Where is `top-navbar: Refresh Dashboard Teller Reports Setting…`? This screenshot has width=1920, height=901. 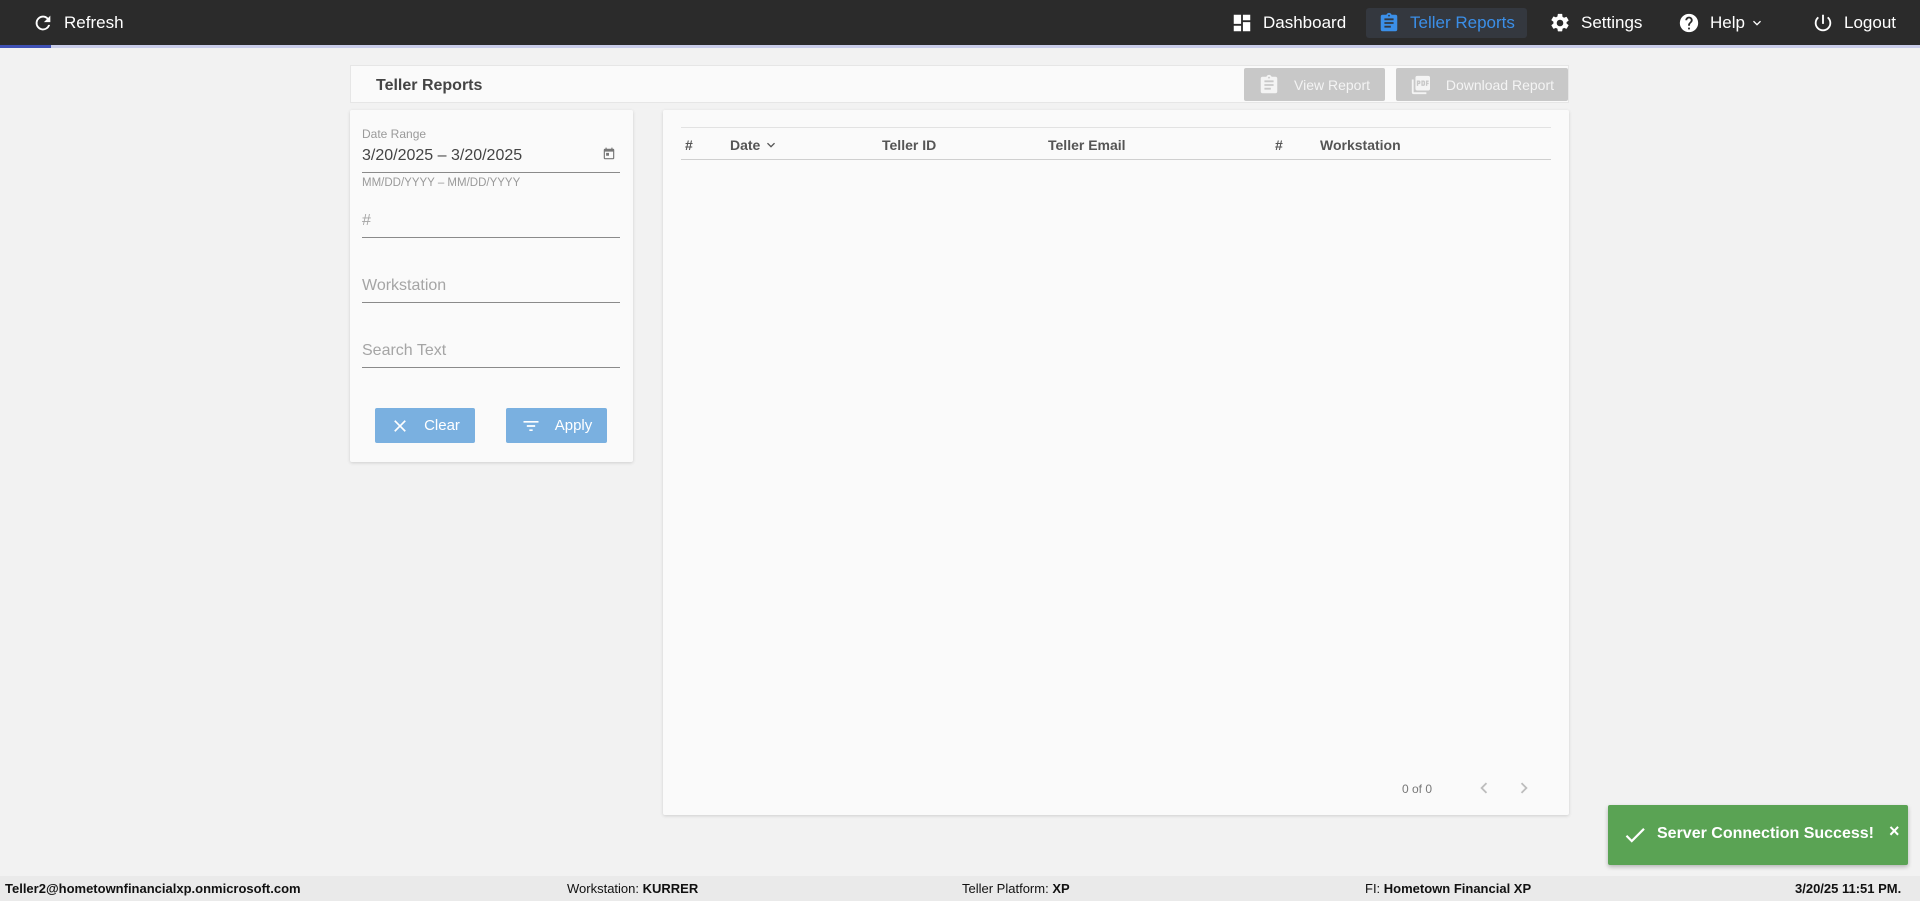
top-navbar: Refresh Dashboard Teller Reports Setting… is located at coordinates (960, 22).